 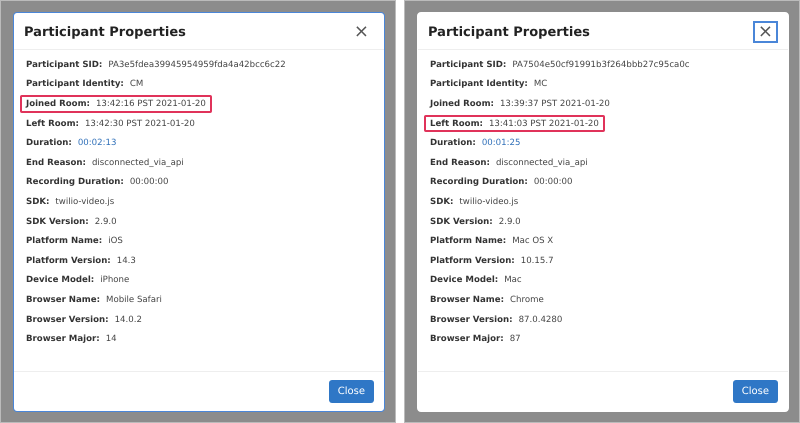 I want to click on field-value: CM, so click(x=137, y=84).